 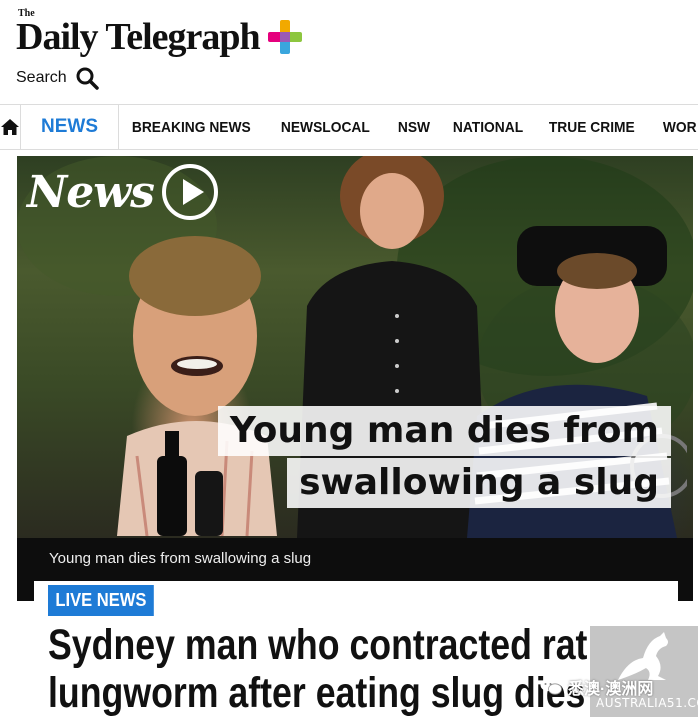 I want to click on watermark-overlay: 悉澳·澳洲网, so click(x=596, y=687).